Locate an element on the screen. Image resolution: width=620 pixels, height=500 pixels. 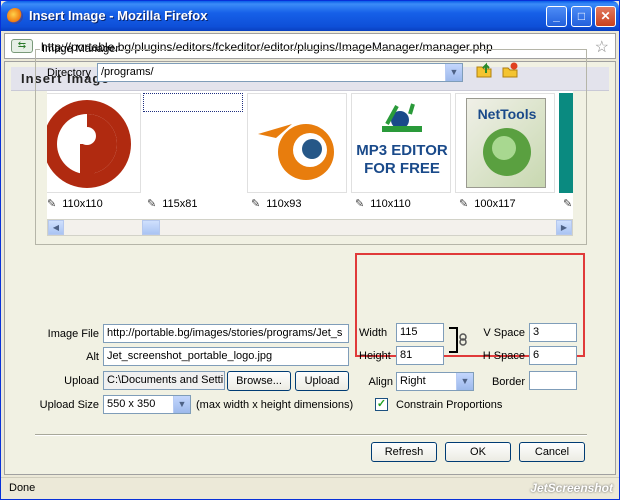
scroll-right-icon: ▶ is located at coordinates (564, 227).